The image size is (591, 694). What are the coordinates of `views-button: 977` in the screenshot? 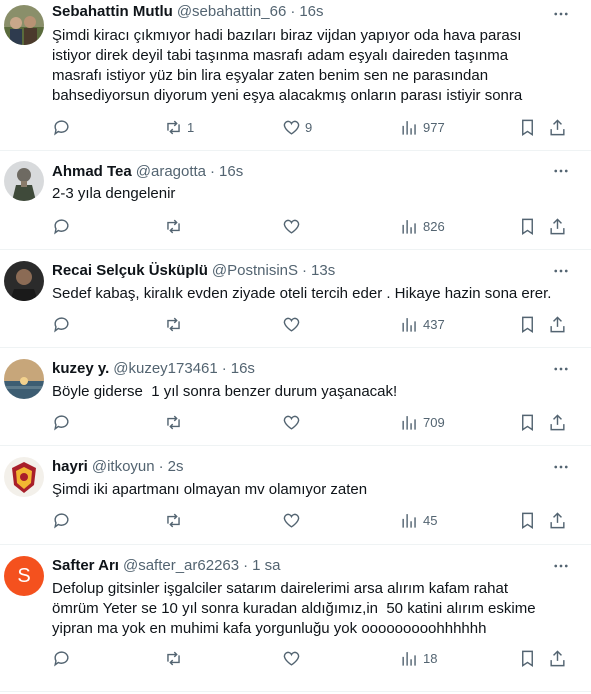 It's located at (422, 127).